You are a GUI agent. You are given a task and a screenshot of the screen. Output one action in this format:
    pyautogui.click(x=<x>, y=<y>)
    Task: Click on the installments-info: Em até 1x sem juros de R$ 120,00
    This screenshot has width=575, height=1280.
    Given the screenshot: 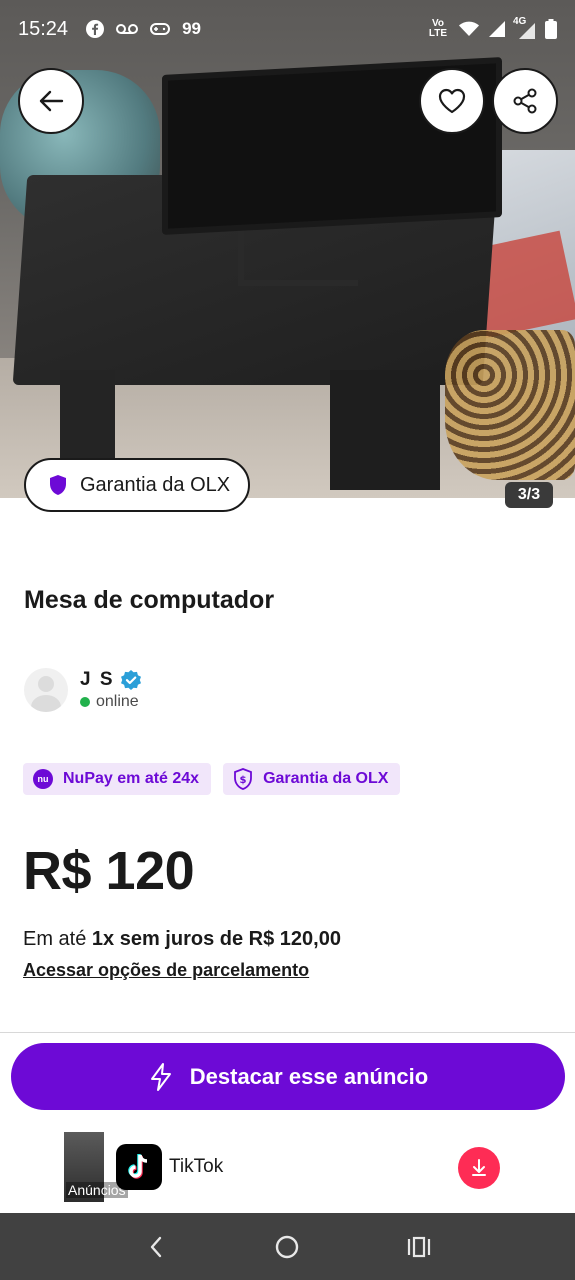 What is the action you would take?
    pyautogui.click(x=182, y=939)
    